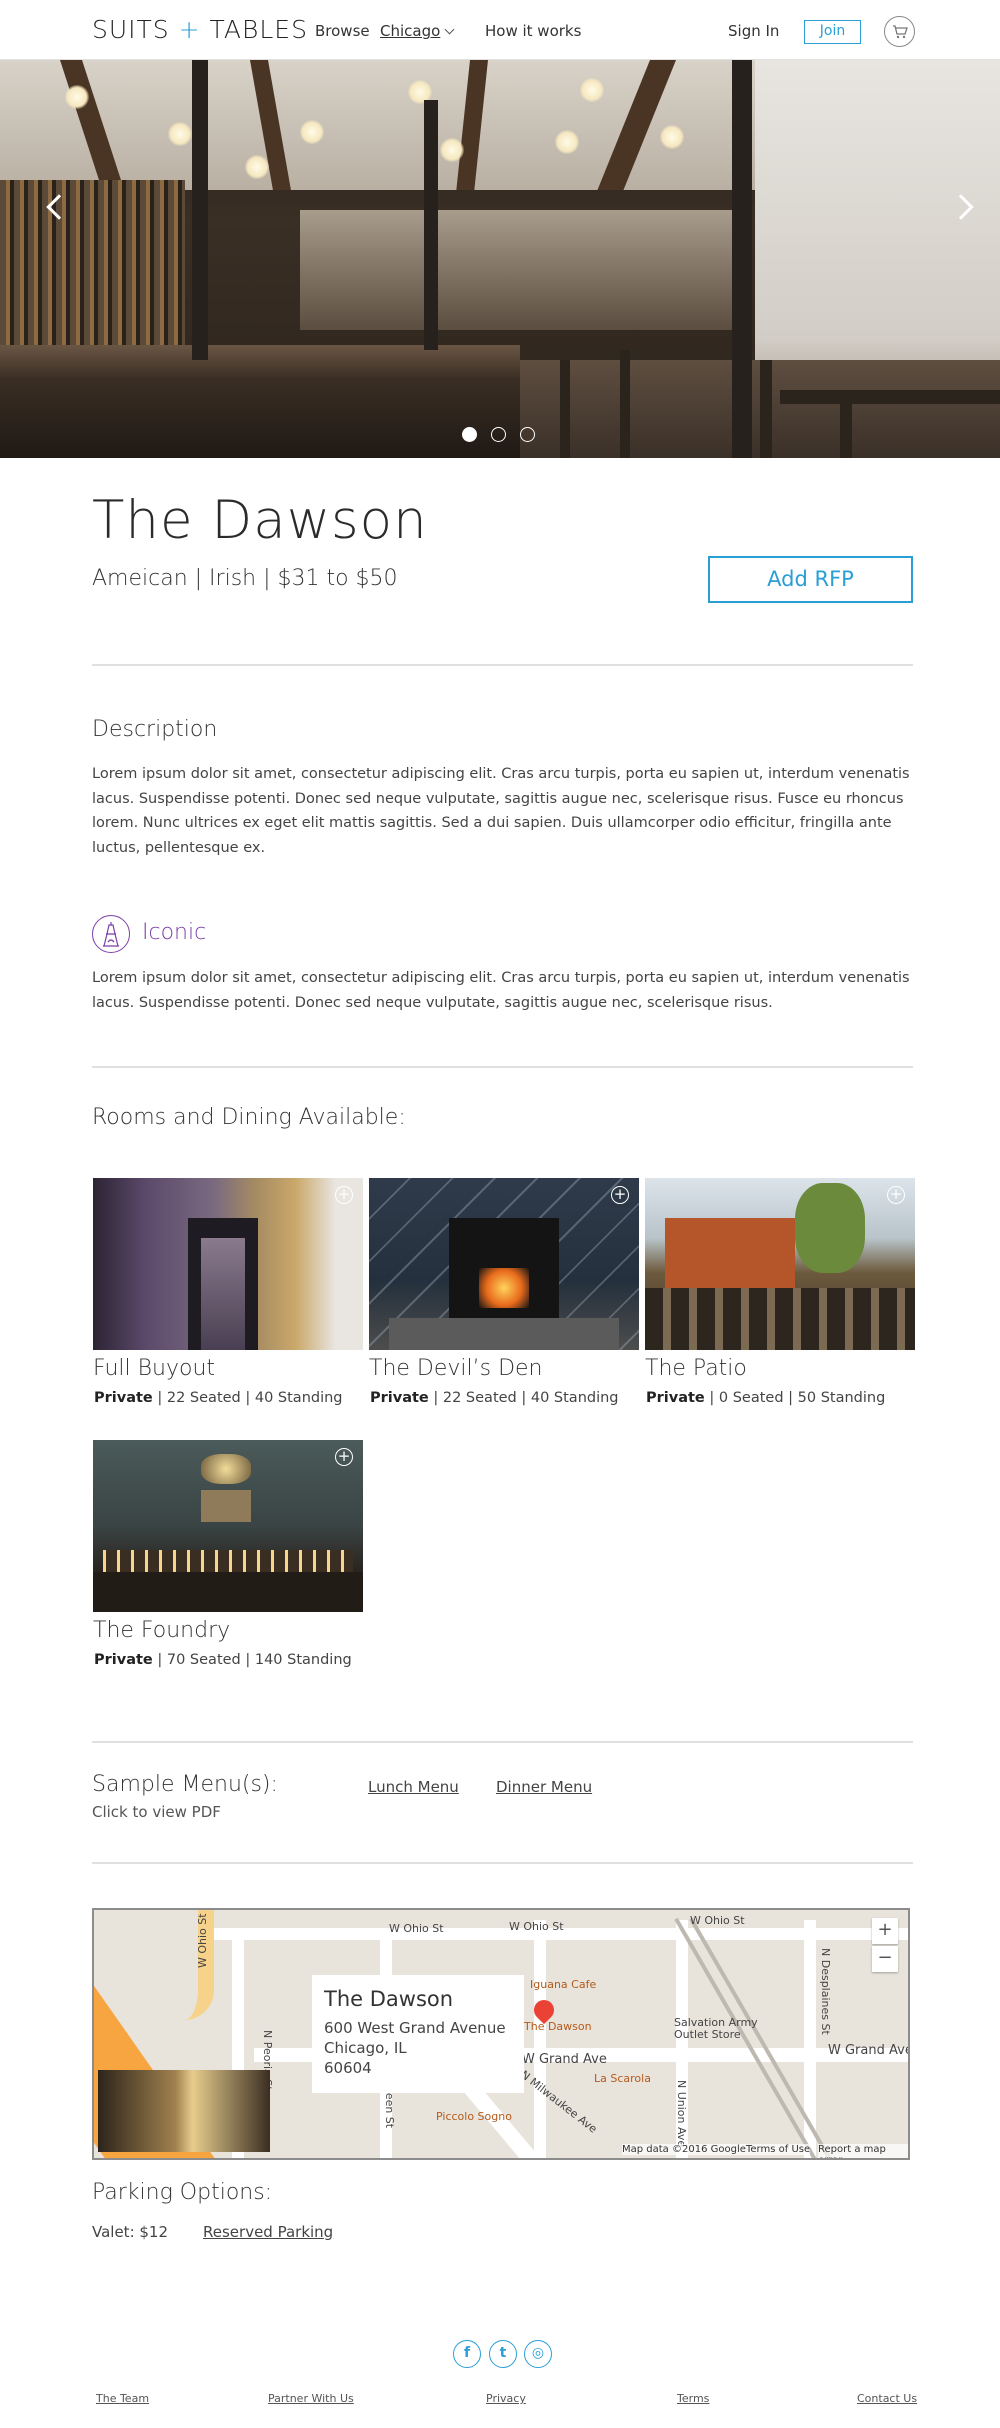  Describe the element at coordinates (503, 2354) in the screenshot. I see `twitter-icon: t` at that location.